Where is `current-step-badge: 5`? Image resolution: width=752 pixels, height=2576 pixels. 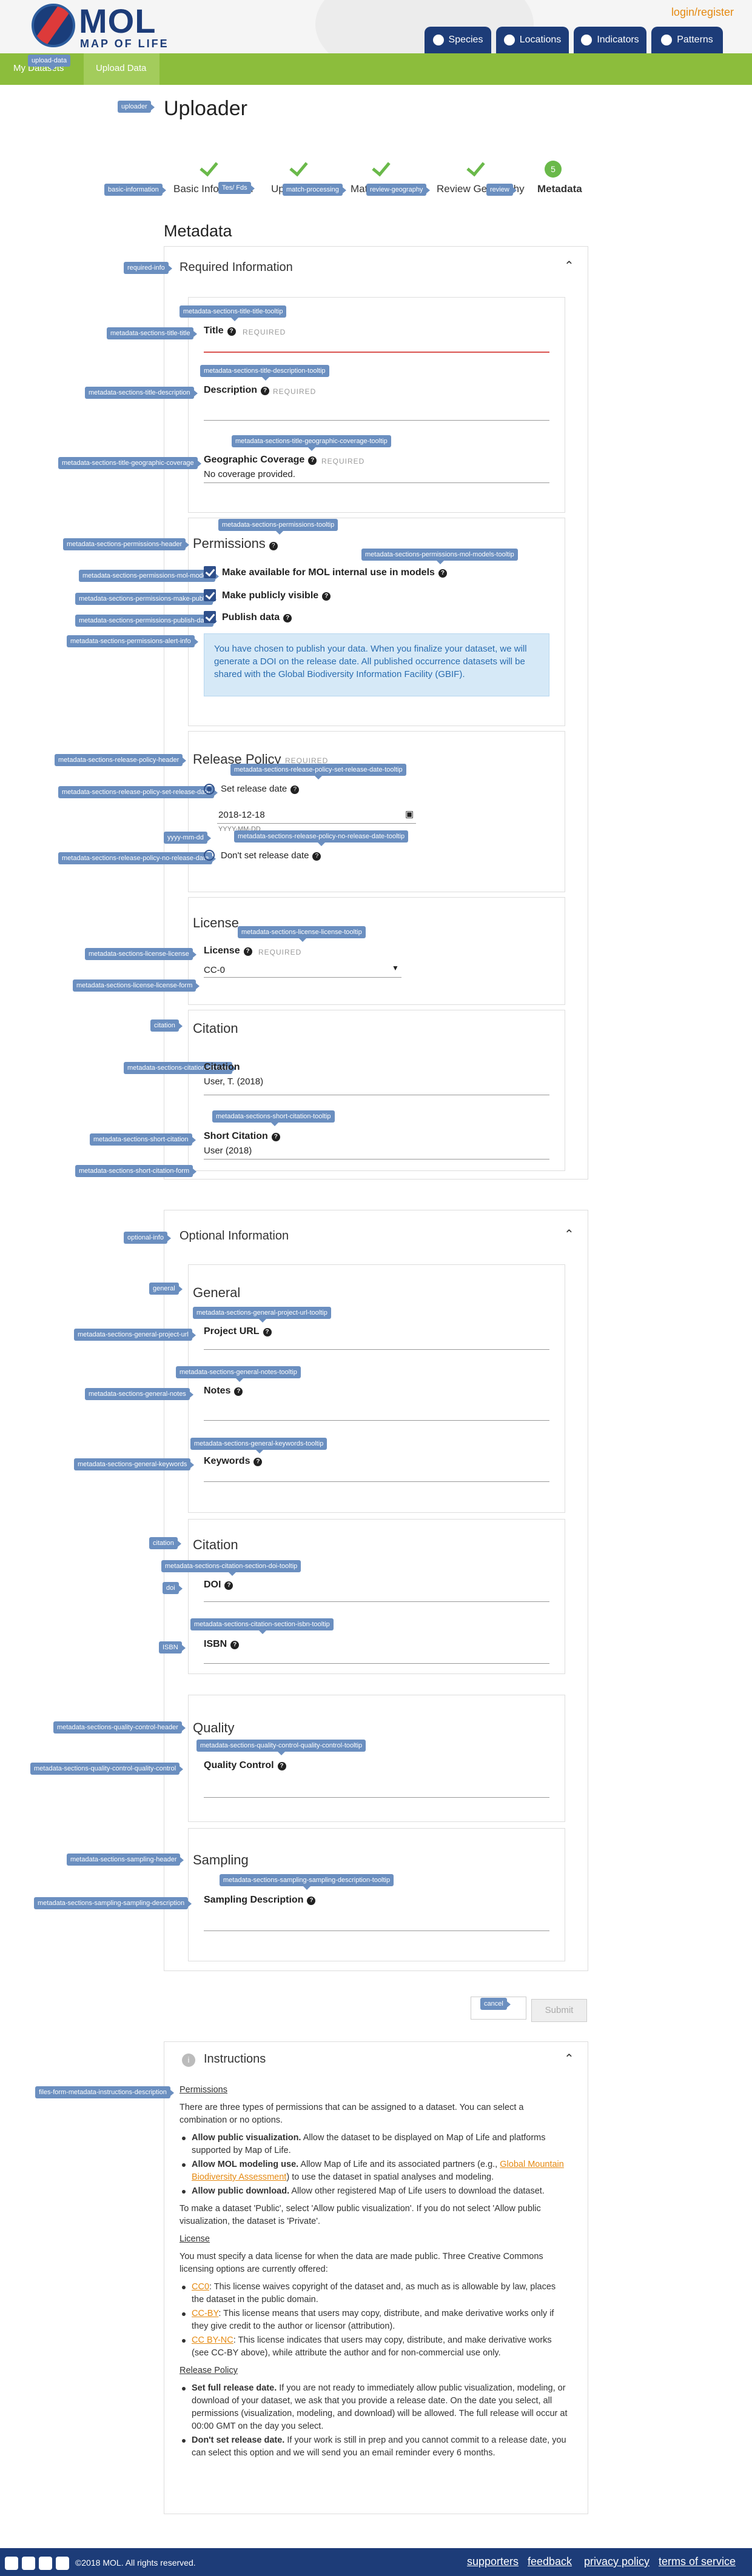 current-step-badge: 5 is located at coordinates (553, 170).